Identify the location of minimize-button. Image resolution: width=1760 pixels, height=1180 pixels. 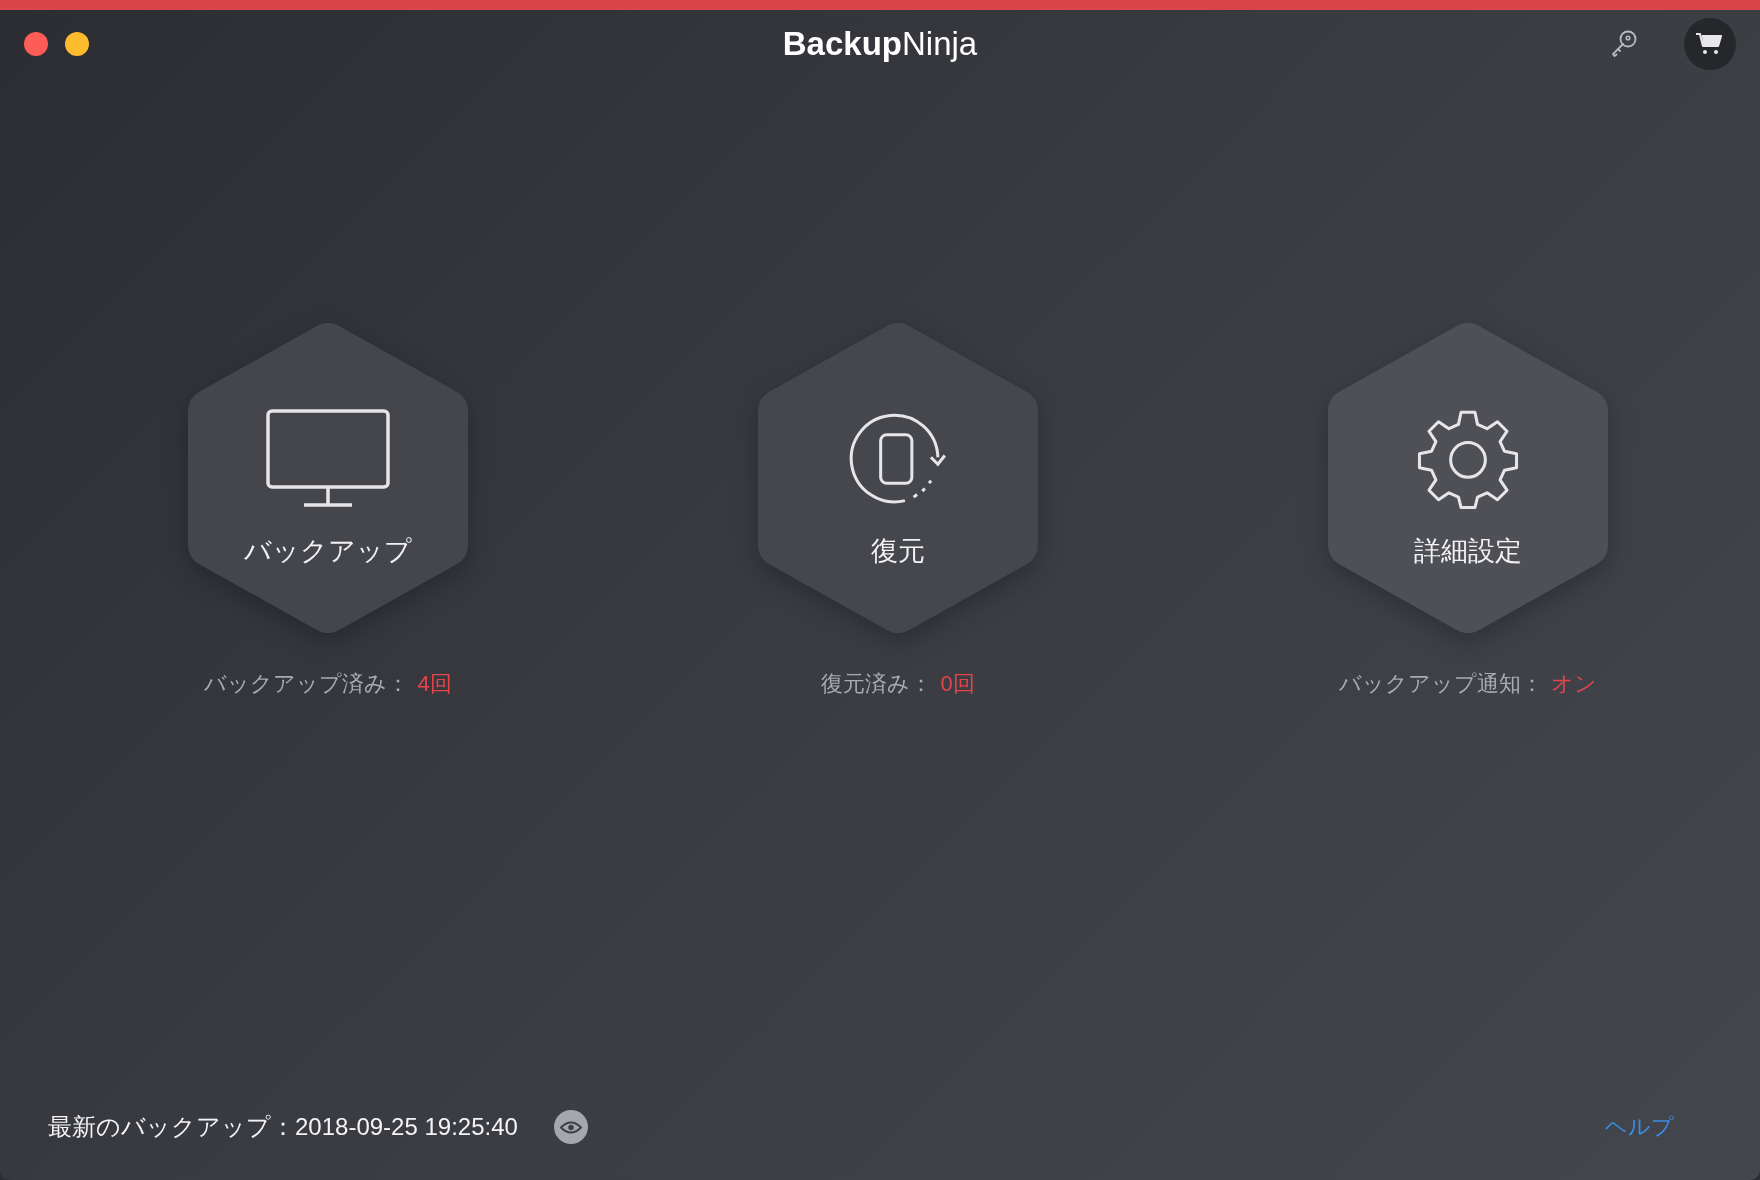
(77, 44).